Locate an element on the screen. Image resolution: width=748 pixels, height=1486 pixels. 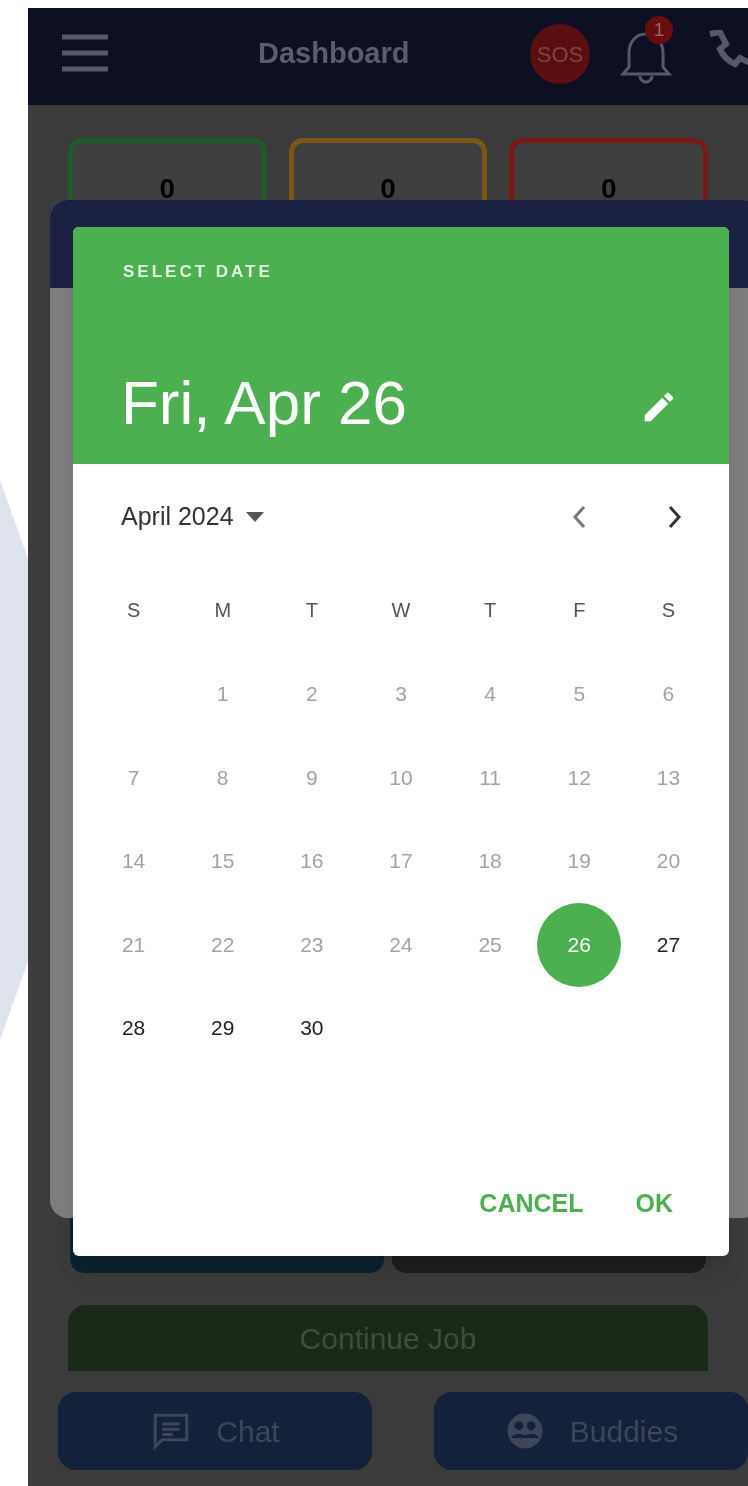
day-cell: 11 is located at coordinates (490, 777).